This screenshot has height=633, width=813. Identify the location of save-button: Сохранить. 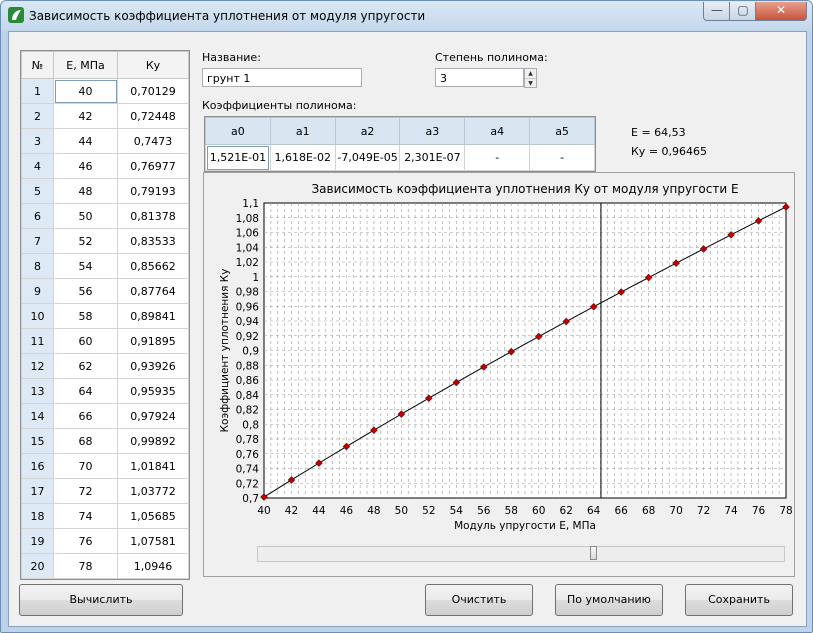
(739, 600).